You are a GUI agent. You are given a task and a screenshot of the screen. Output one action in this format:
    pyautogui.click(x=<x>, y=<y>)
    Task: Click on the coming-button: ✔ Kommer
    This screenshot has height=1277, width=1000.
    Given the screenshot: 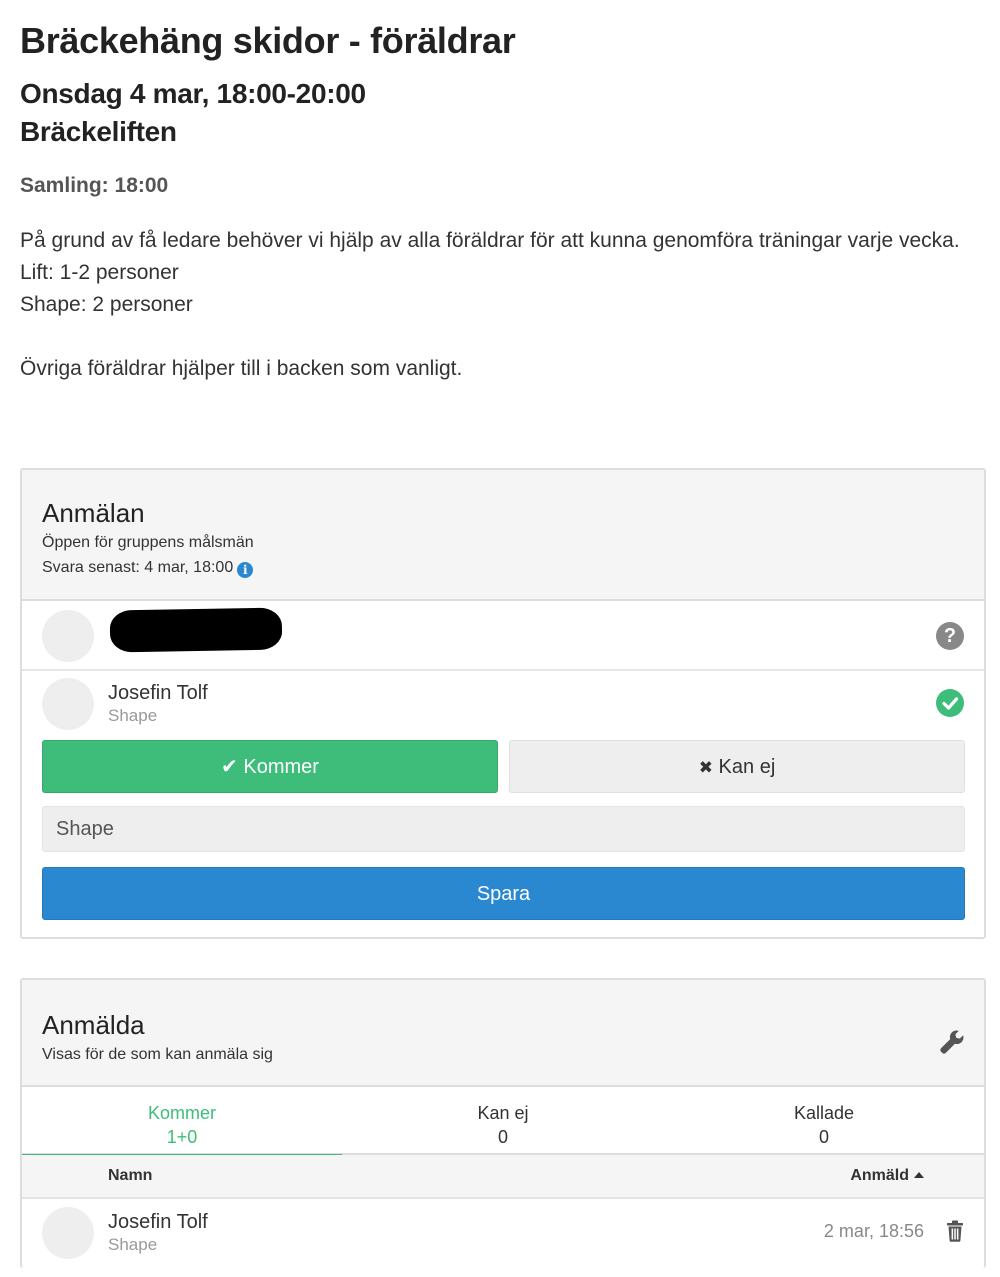 What is the action you would take?
    pyautogui.click(x=270, y=766)
    